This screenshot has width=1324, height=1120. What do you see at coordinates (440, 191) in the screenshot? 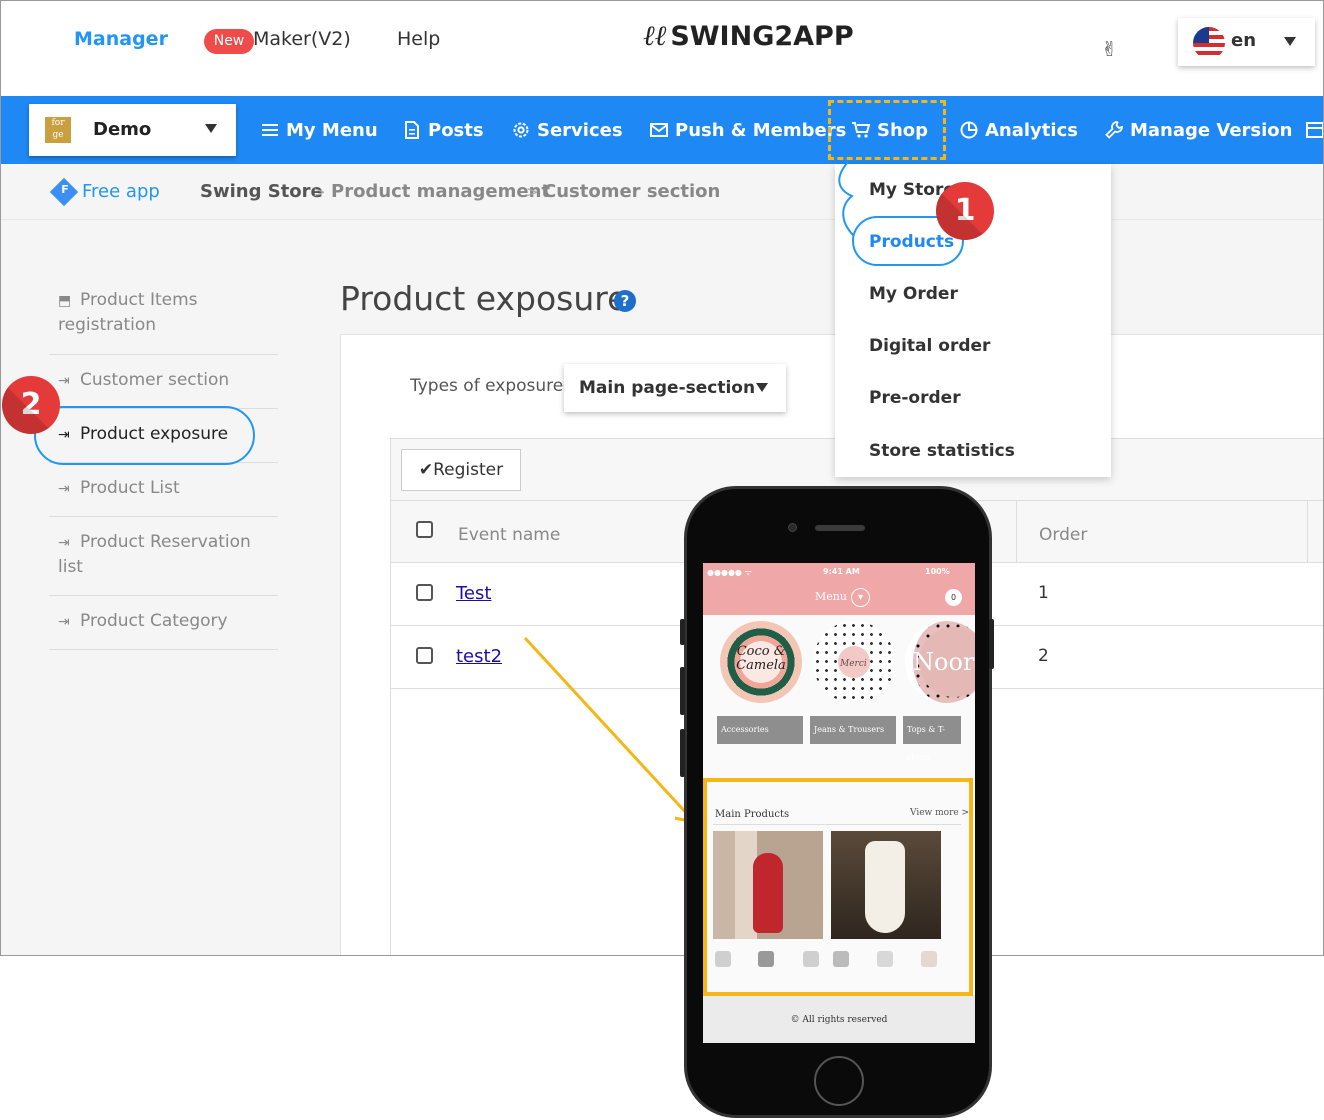
I see `crumb-product-management: Product management` at bounding box center [440, 191].